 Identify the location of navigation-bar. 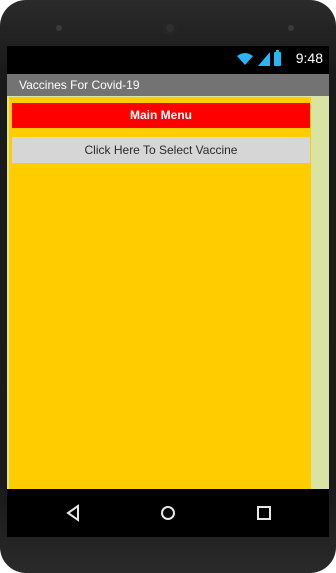
(168, 513).